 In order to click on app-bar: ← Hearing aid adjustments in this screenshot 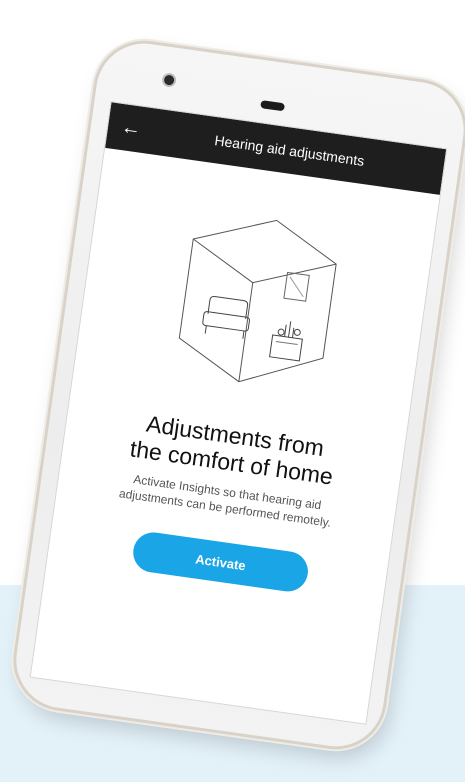, I will do `click(276, 148)`.